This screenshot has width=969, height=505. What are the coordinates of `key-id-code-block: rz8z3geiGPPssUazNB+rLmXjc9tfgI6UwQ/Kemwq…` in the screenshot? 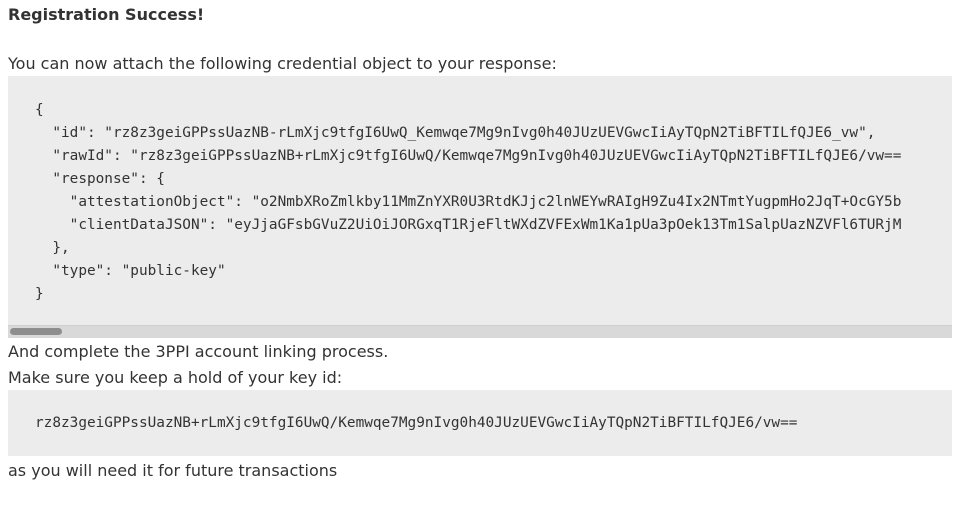 It's located at (480, 423).